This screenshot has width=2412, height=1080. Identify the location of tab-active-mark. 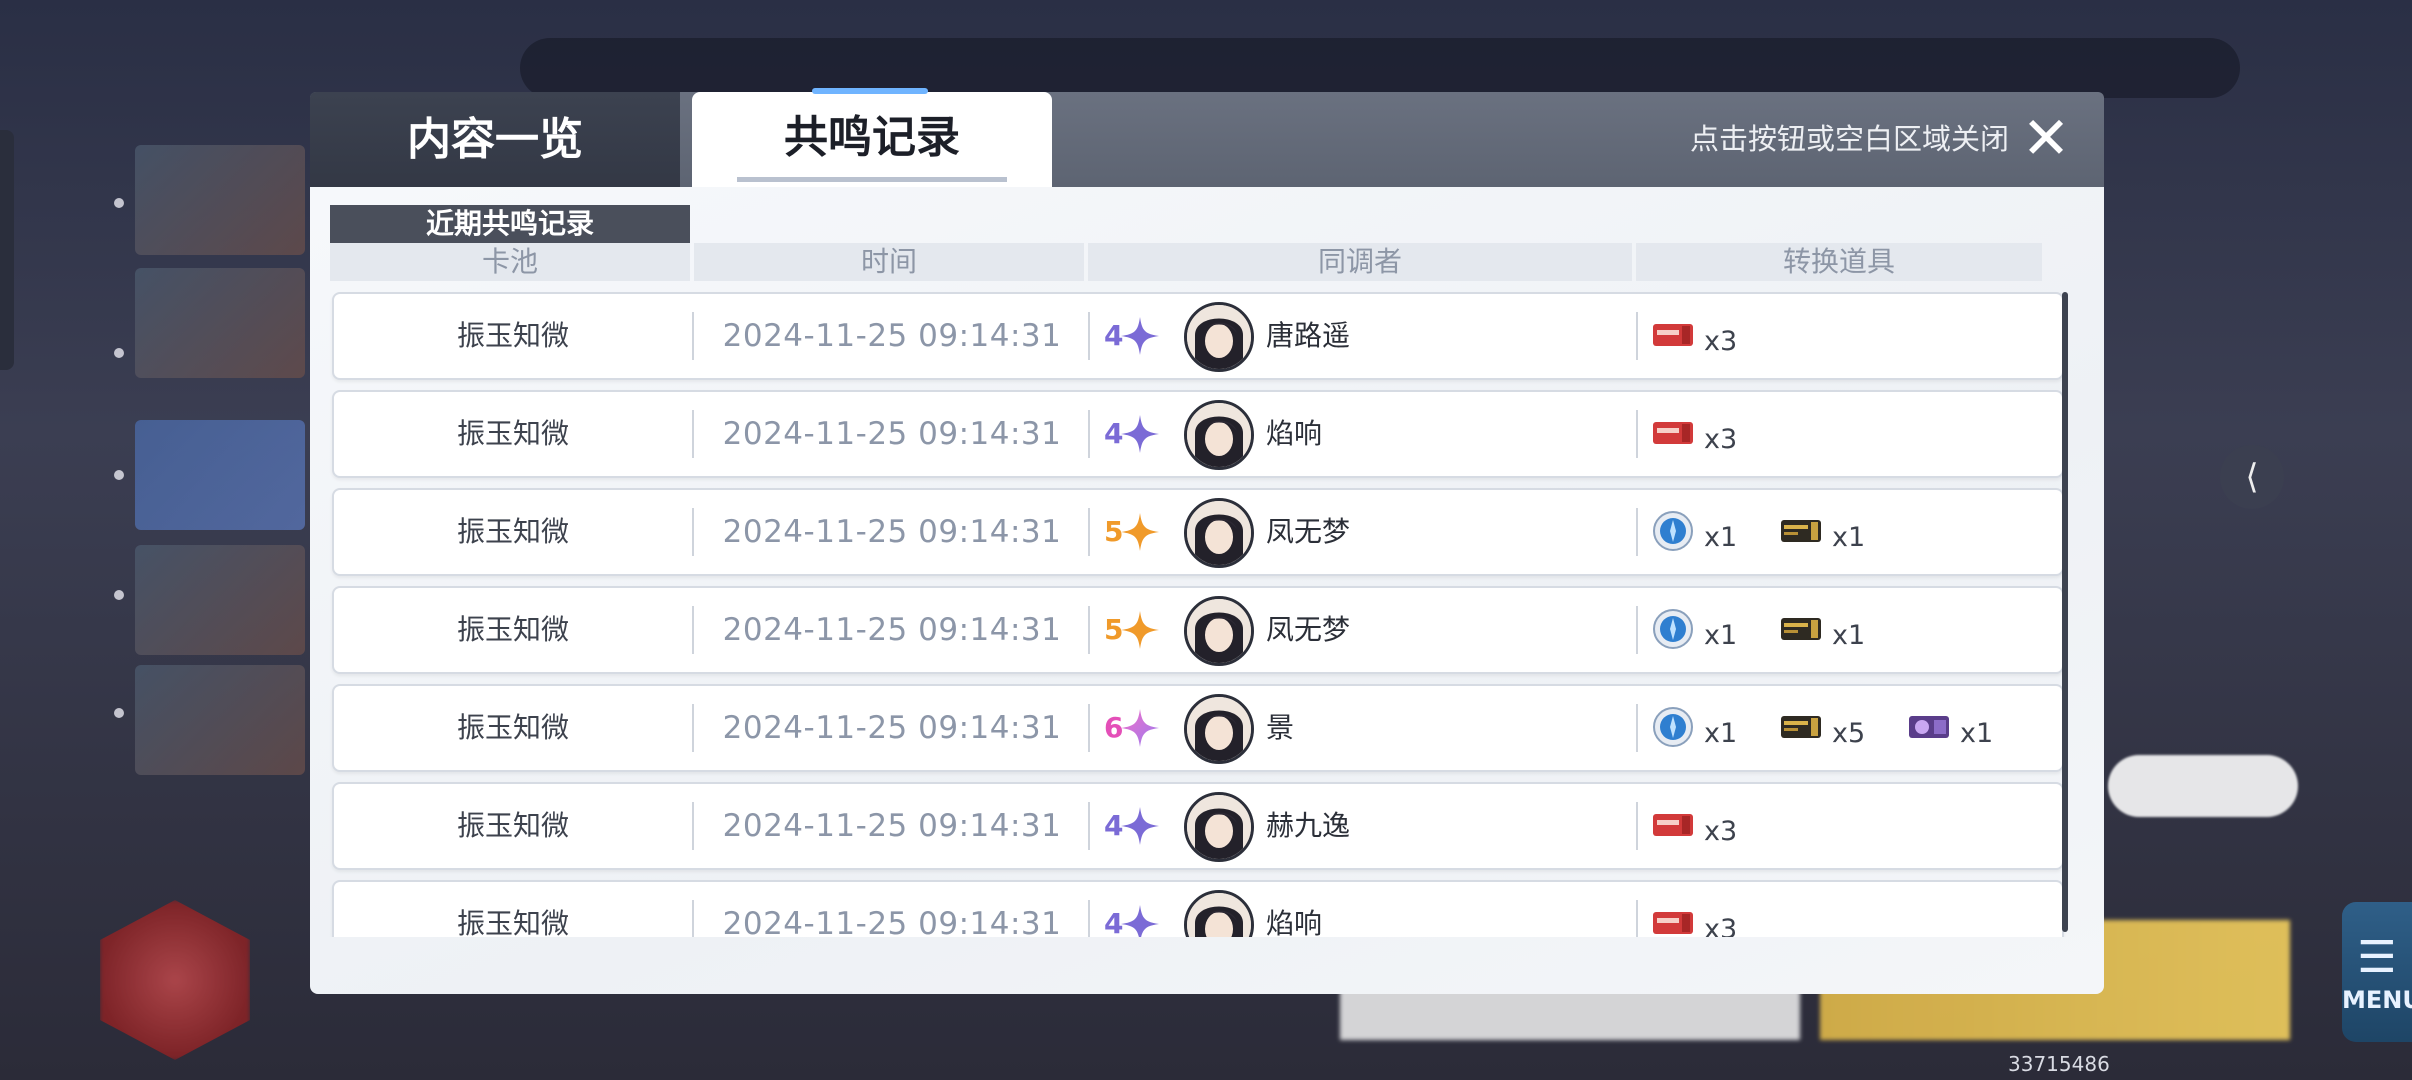
(870, 91).